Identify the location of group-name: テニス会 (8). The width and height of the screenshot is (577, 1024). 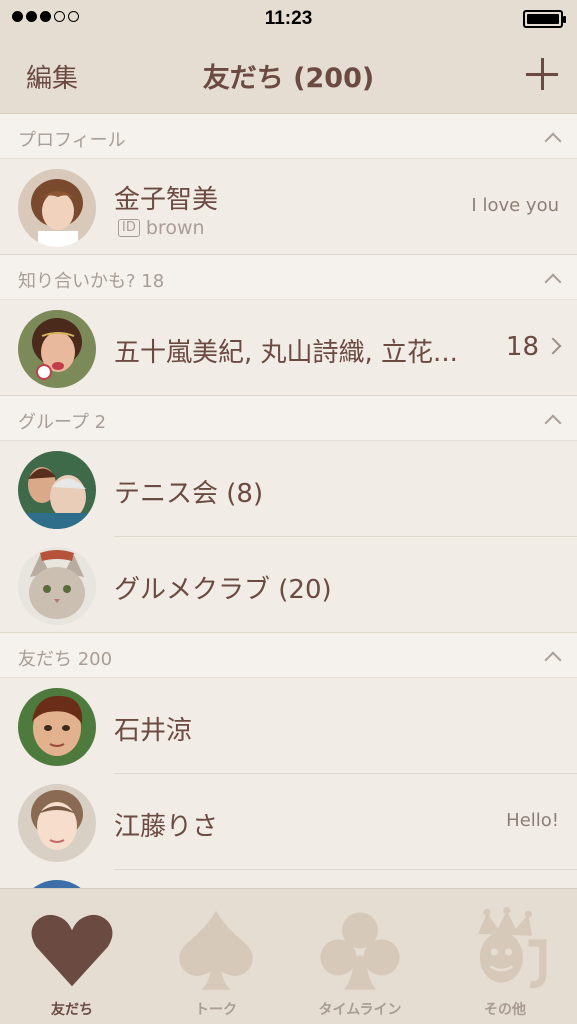
(189, 494).